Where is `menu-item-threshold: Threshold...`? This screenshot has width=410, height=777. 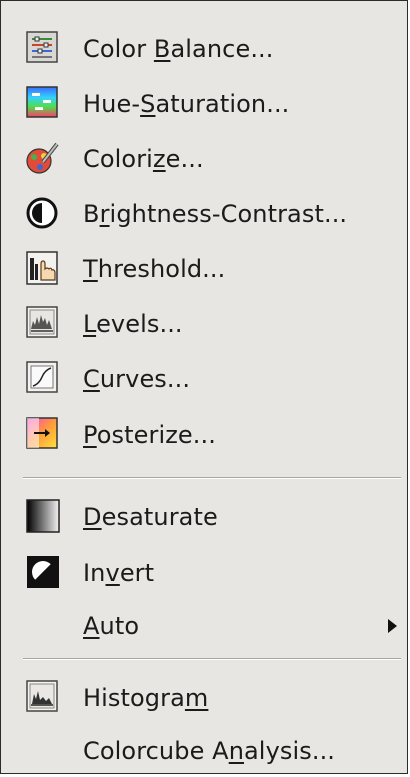 menu-item-threshold: Threshold... is located at coordinates (204, 269).